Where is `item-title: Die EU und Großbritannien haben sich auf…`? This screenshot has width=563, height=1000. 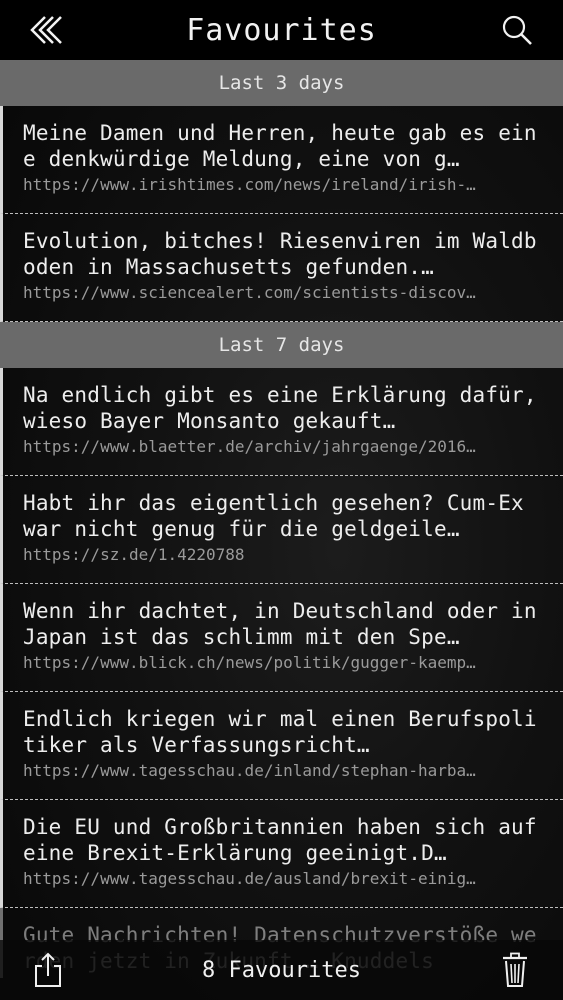 item-title: Die EU und Großbritannien haben sich auf… is located at coordinates (280, 840).